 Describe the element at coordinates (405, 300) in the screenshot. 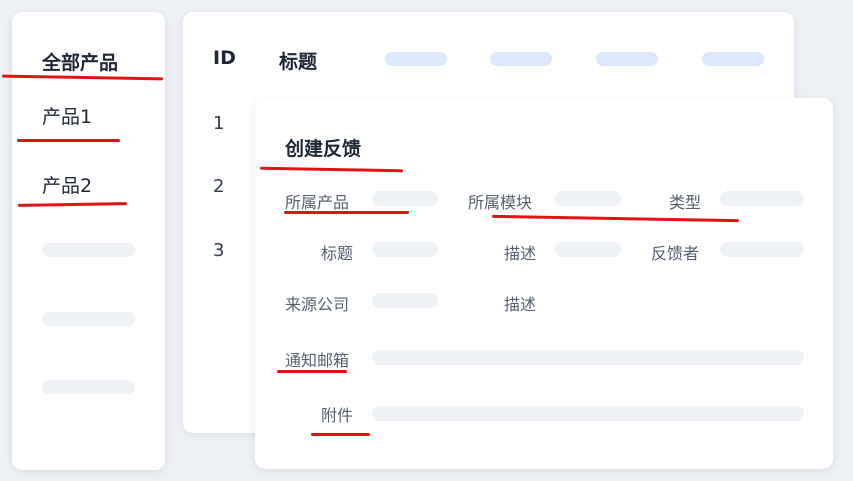

I see `source-company-input` at that location.